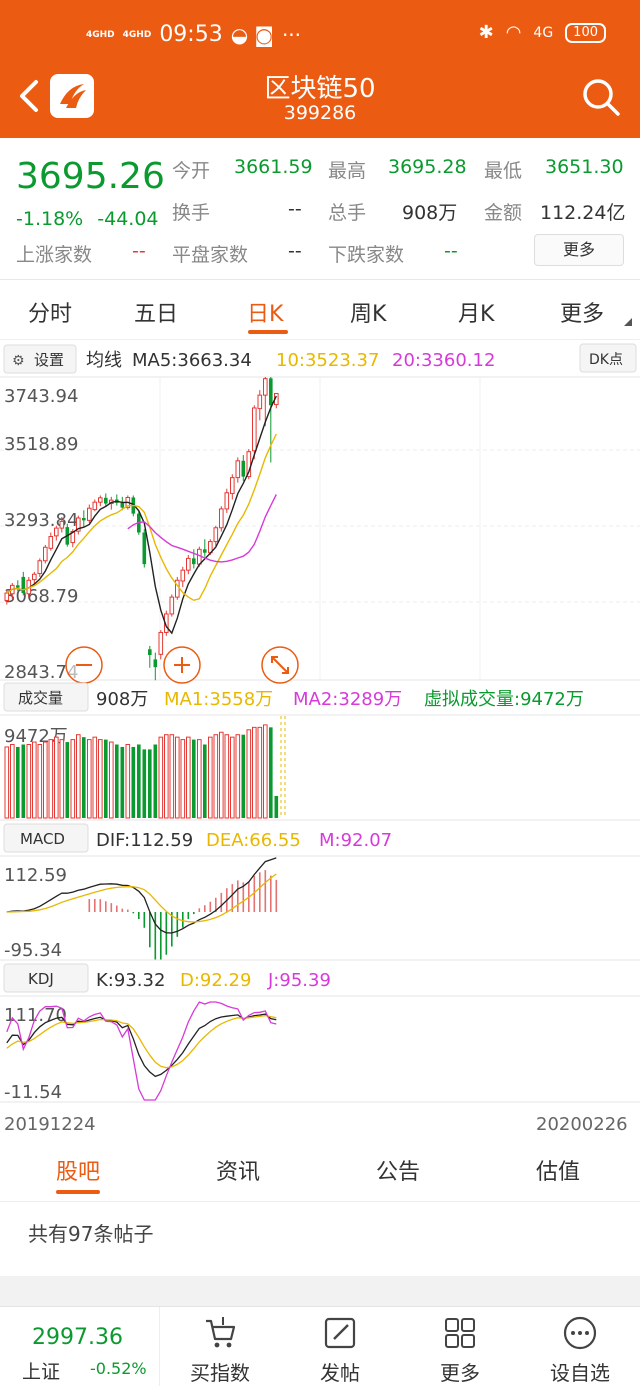 The width and height of the screenshot is (640, 1386). What do you see at coordinates (460, 1373) in the screenshot?
I see `more-label: 更多` at bounding box center [460, 1373].